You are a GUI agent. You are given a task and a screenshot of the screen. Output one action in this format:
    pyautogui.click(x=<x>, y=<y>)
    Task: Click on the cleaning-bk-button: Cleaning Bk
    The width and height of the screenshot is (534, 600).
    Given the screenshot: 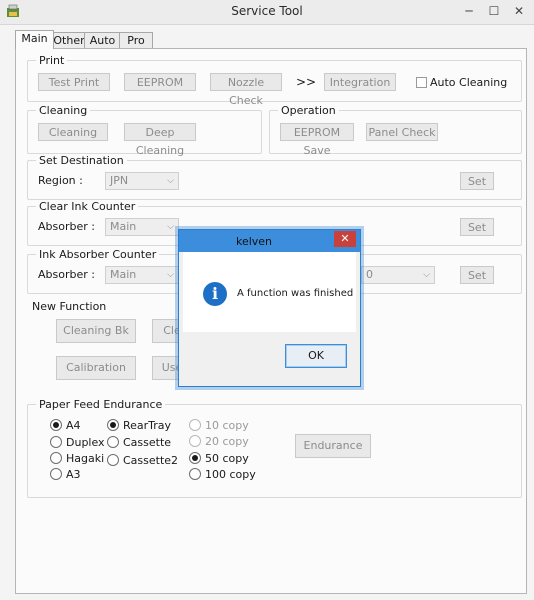 What is the action you would take?
    pyautogui.click(x=96, y=331)
    